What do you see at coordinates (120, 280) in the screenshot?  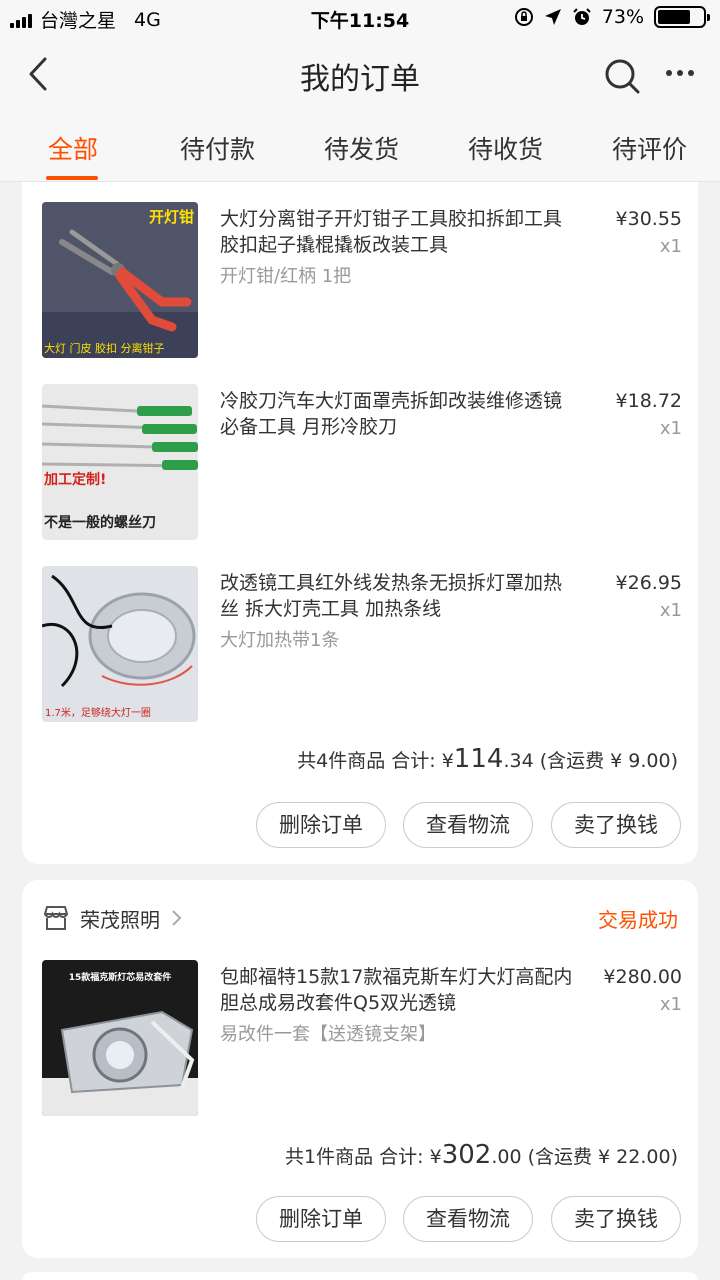 I see `product-image: 开灯钳 大灯 门皮 胶扣 分离钳子` at bounding box center [120, 280].